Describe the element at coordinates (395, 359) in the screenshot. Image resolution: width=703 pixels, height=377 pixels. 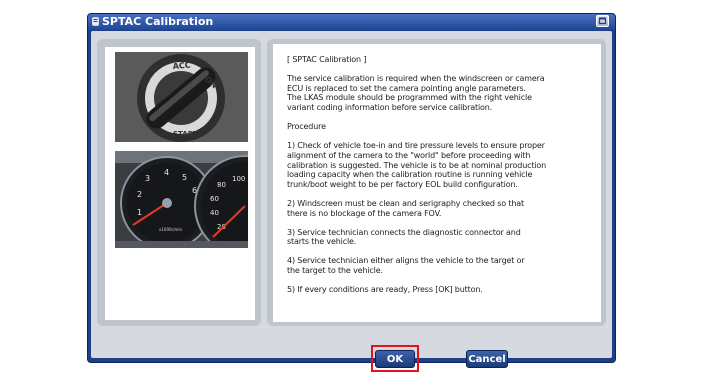
I see `ok-button: OK` at that location.